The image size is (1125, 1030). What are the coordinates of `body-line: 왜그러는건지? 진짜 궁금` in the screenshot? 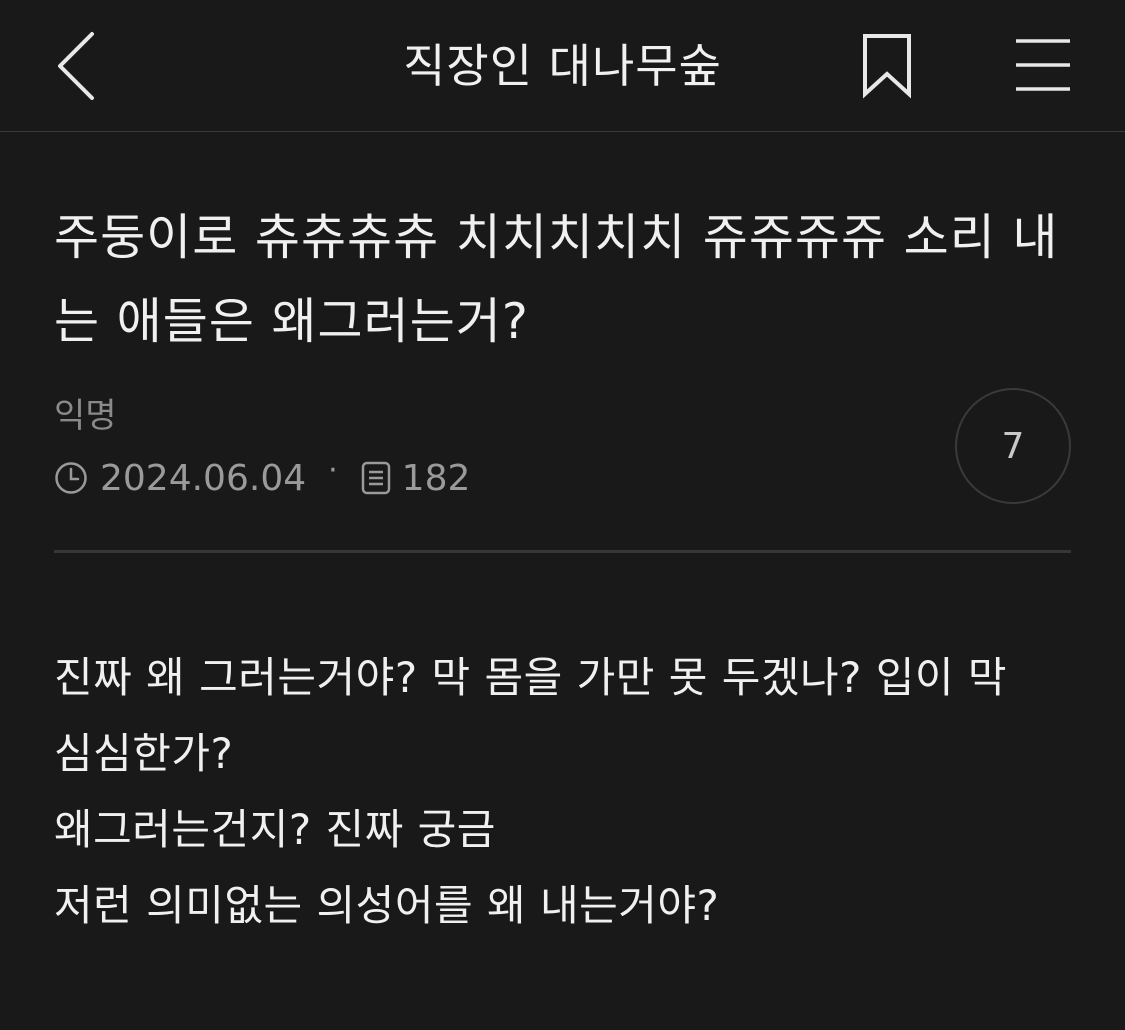 It's located at (275, 829).